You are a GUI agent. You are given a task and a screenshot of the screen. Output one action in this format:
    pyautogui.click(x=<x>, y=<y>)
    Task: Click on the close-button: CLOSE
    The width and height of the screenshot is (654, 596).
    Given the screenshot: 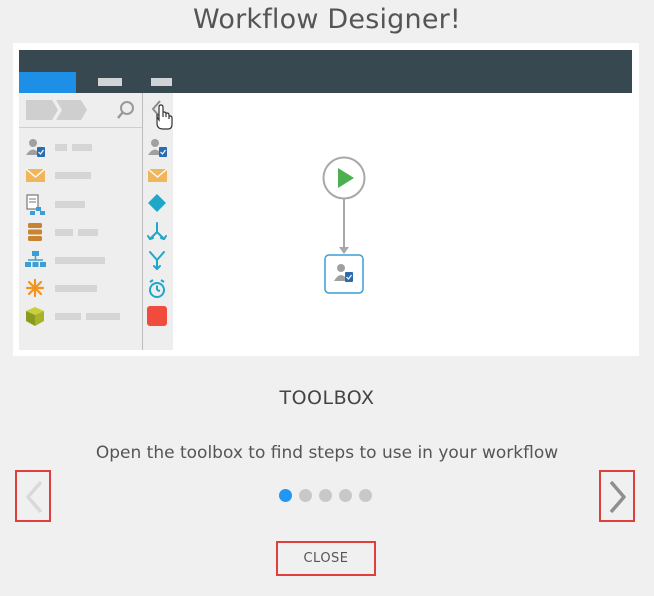 What is the action you would take?
    pyautogui.click(x=326, y=558)
    